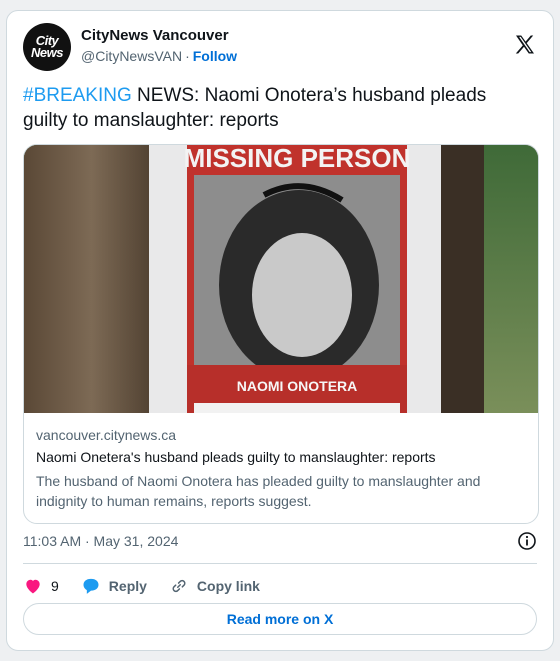 The image size is (560, 661). Describe the element at coordinates (179, 586) in the screenshot. I see `link-chain-icon` at that location.